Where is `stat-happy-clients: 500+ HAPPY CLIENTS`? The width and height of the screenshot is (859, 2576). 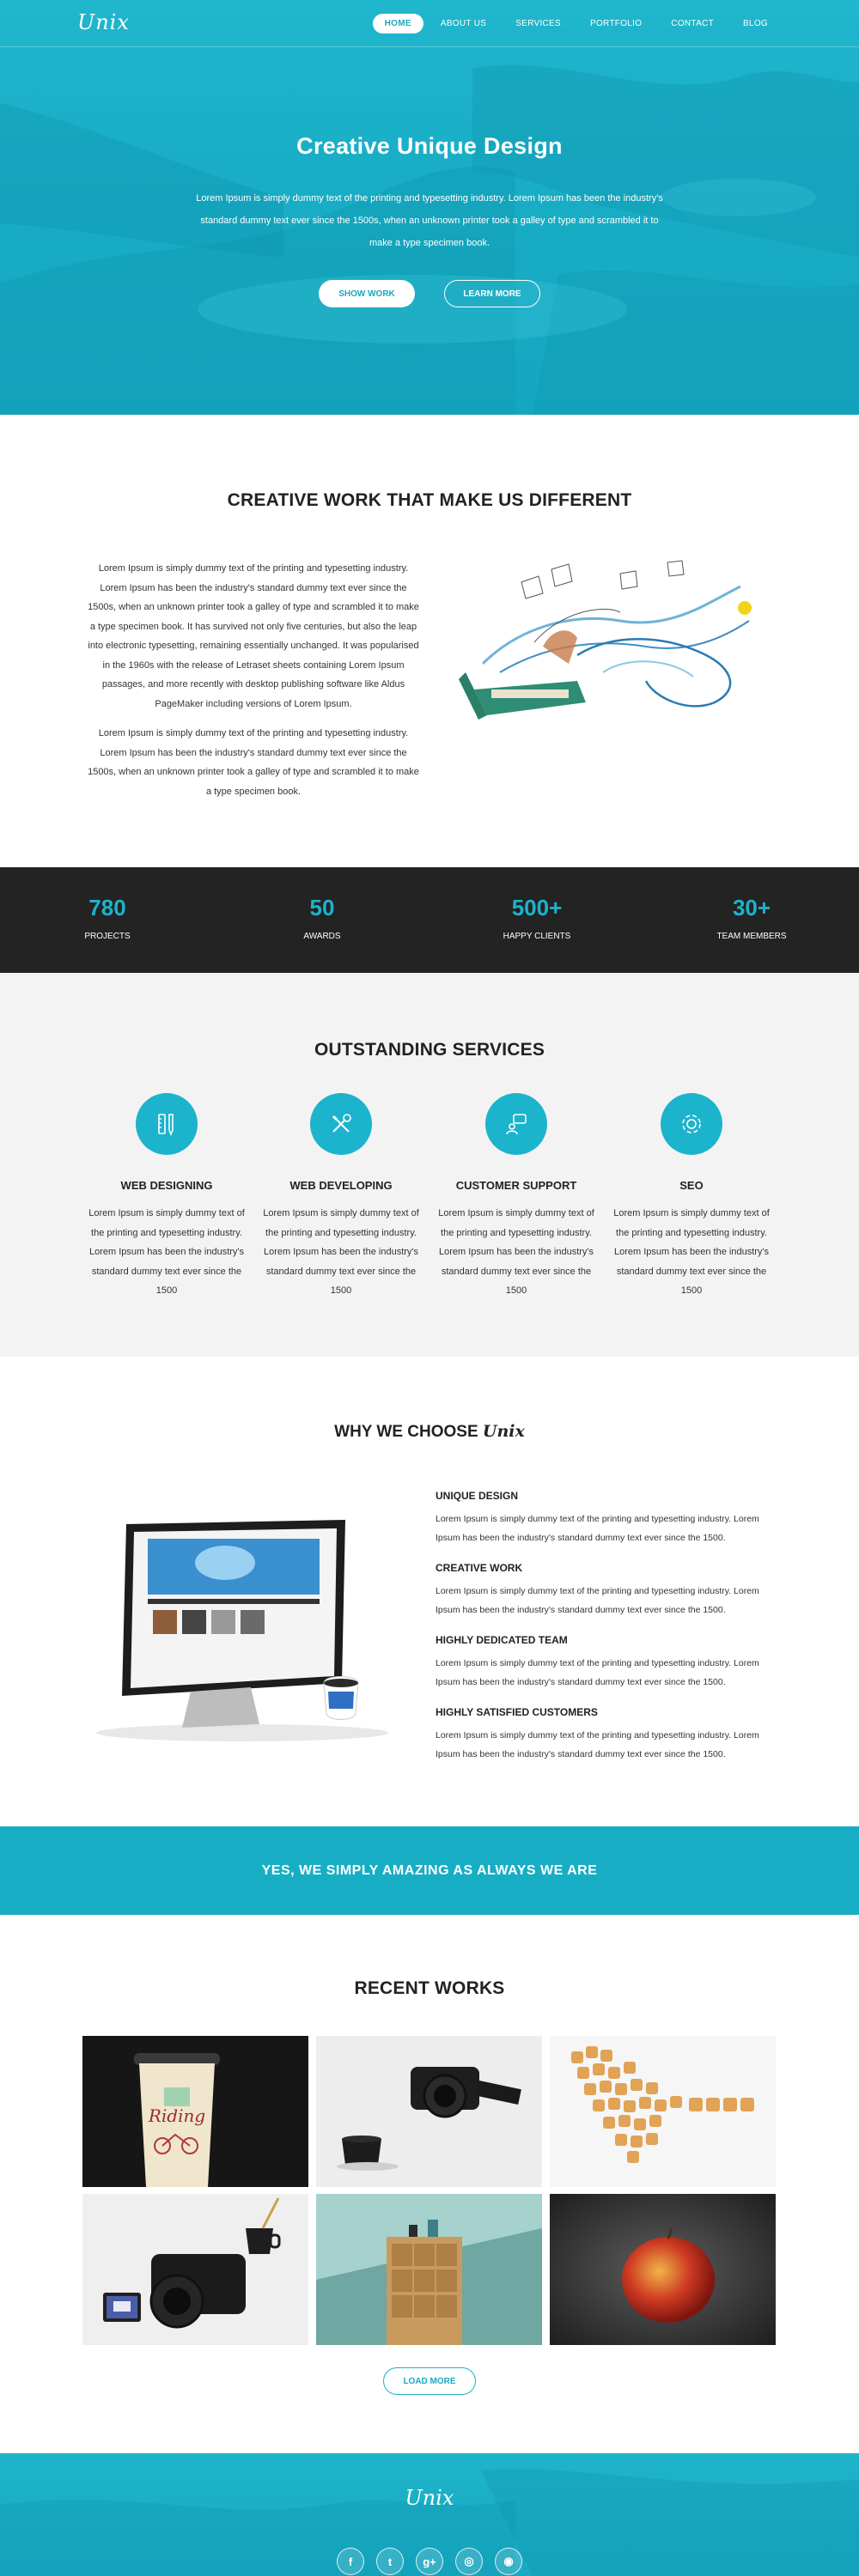 stat-happy-clients: 500+ HAPPY CLIENTS is located at coordinates (537, 920).